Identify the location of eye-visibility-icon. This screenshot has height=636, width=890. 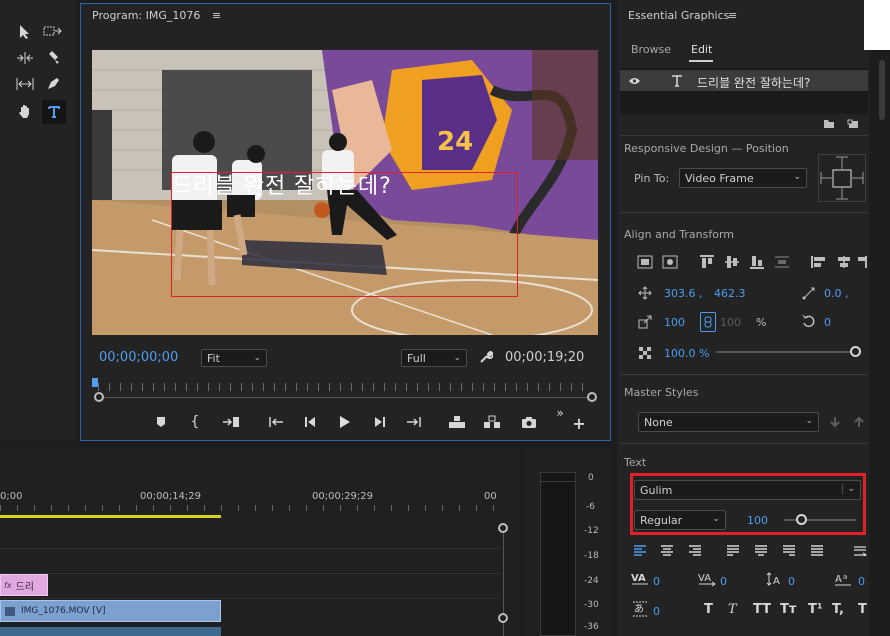
(634, 81).